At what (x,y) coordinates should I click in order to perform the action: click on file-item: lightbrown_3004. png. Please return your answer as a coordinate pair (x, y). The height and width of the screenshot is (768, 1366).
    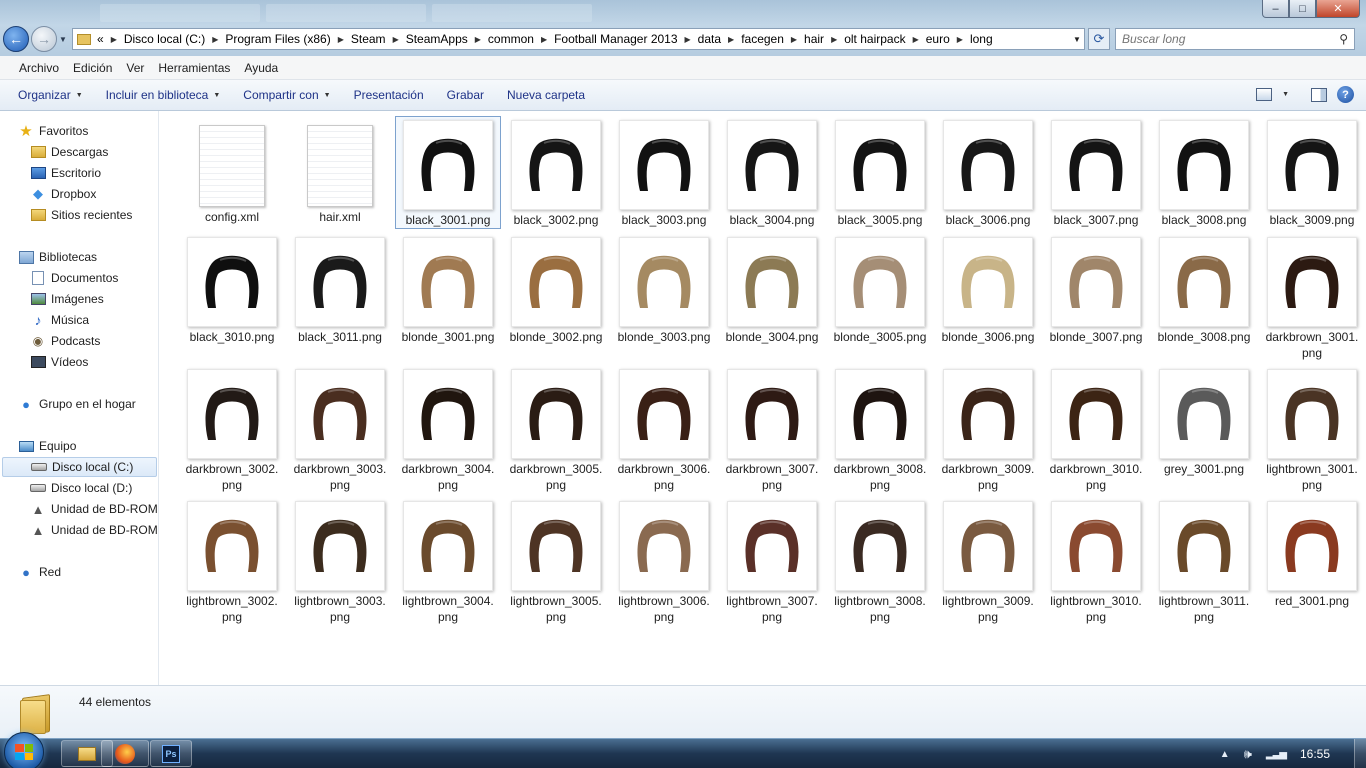
    Looking at the image, I should click on (448, 561).